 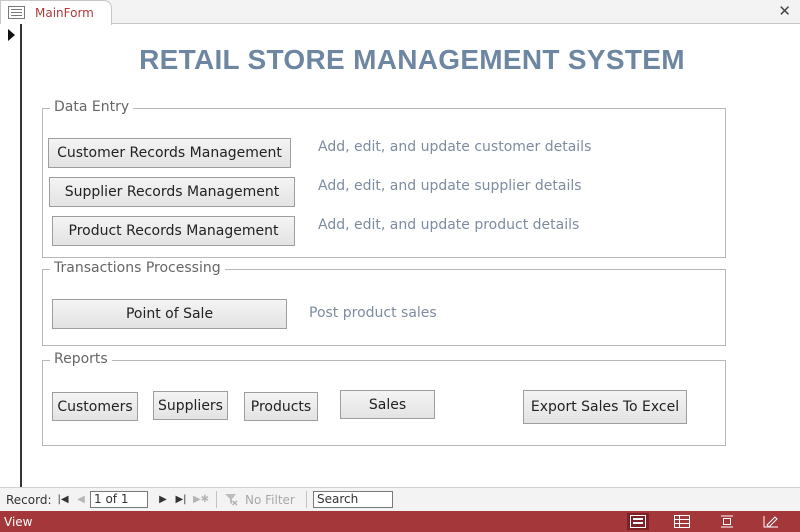 I want to click on new-record-icon: ▶✱, so click(x=201, y=499).